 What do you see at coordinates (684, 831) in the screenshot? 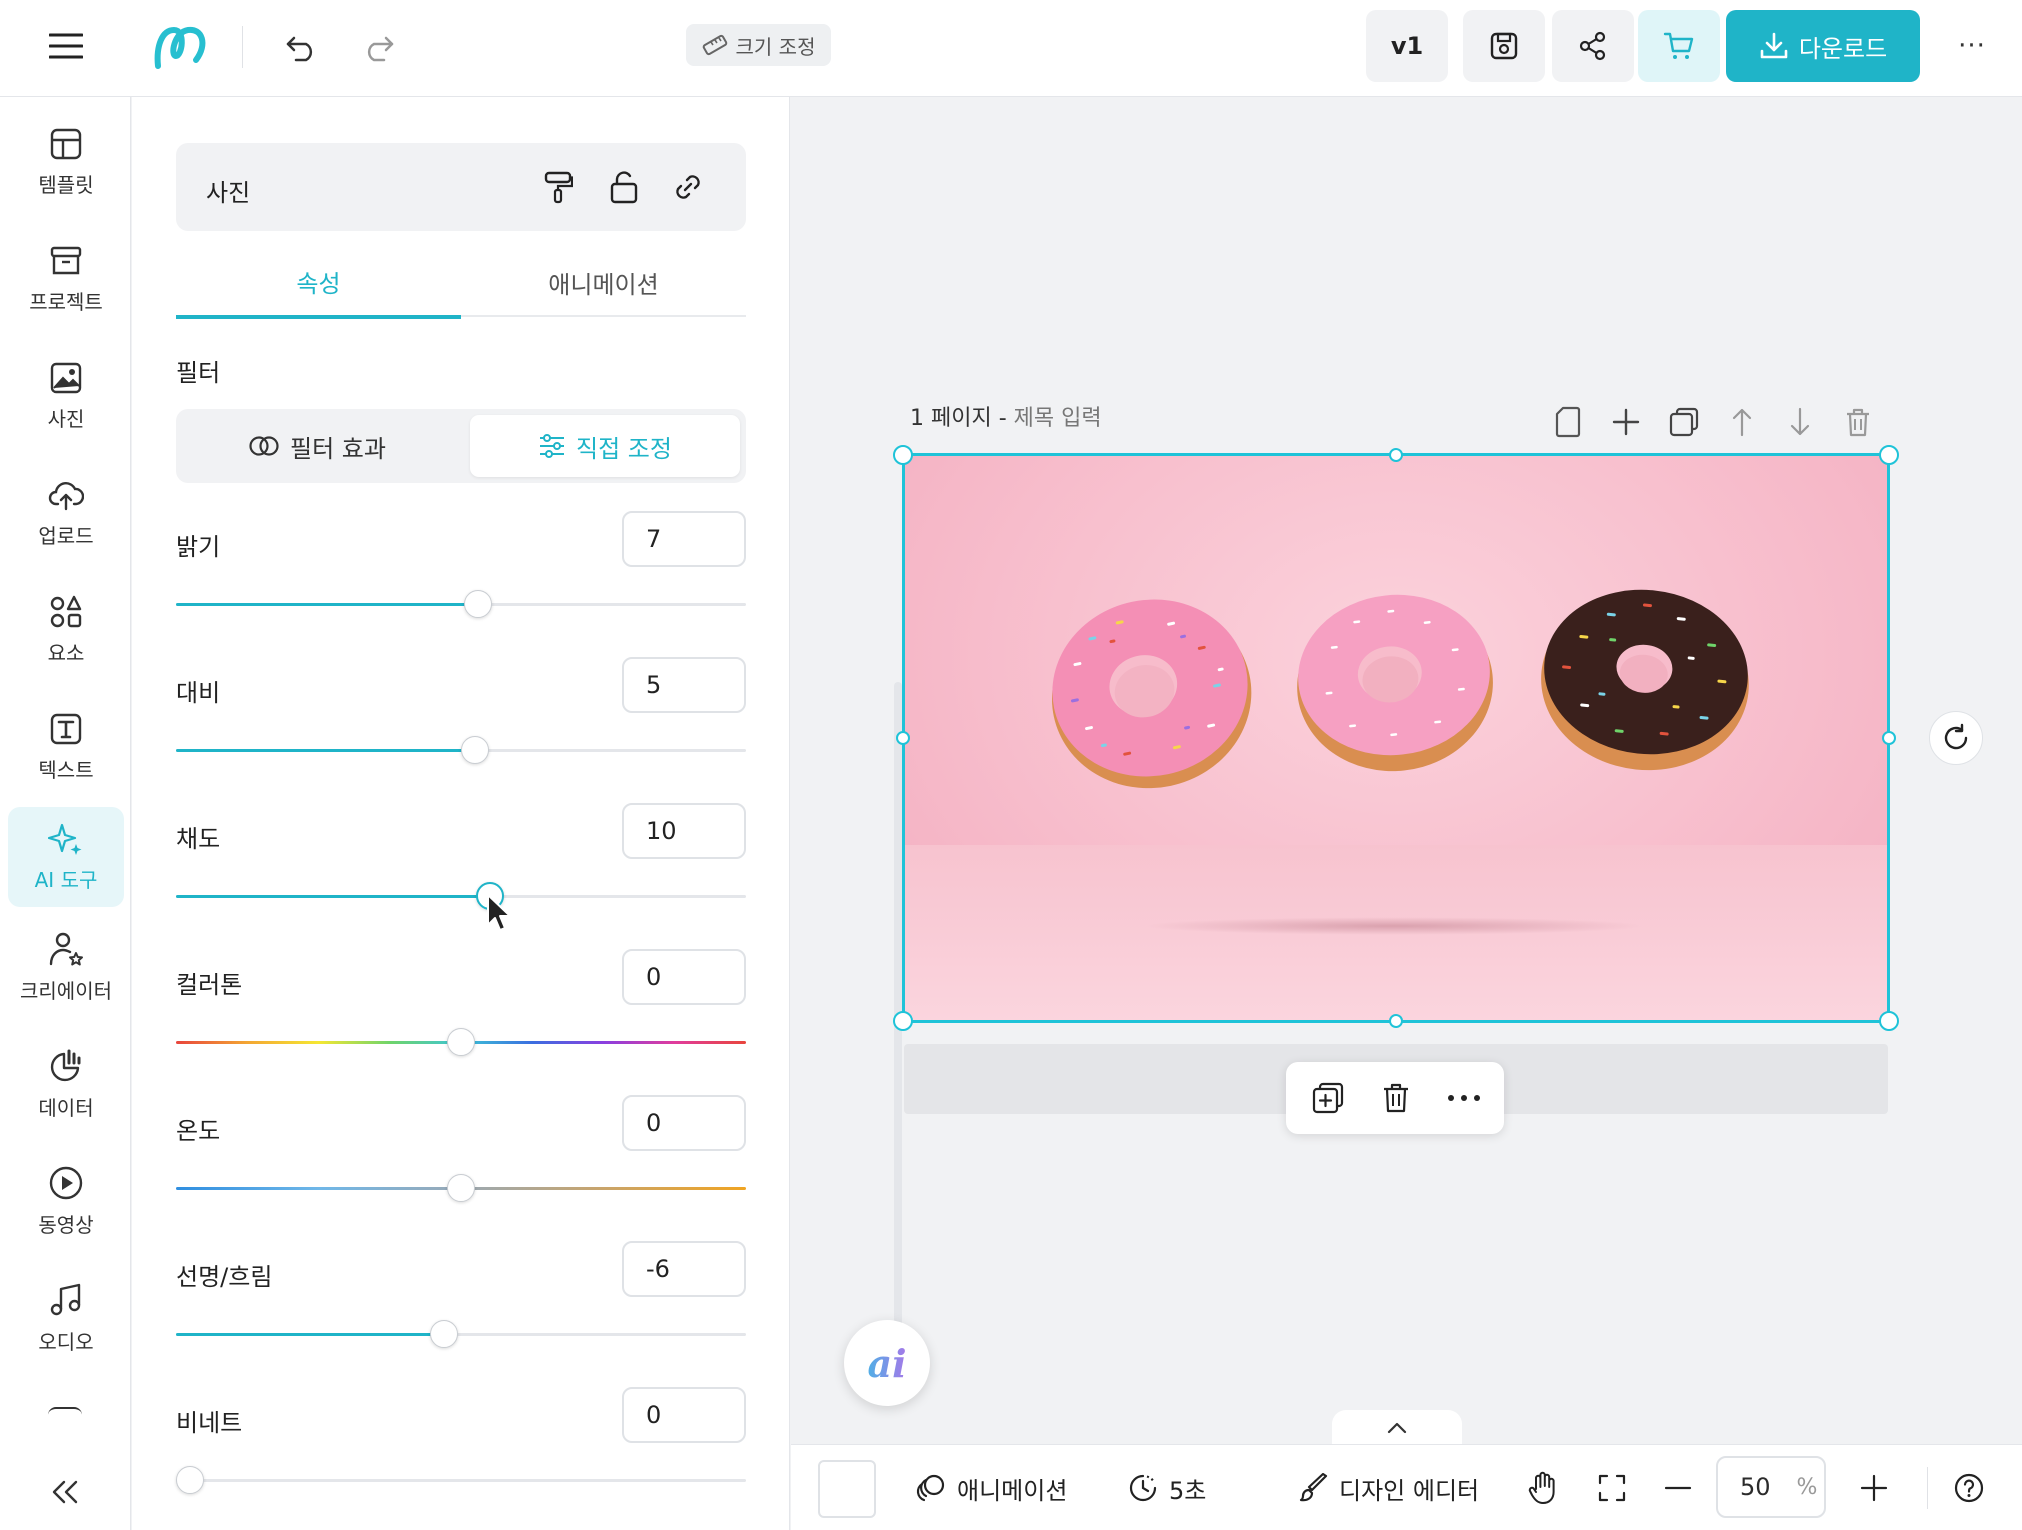
I see `saturation-input: 10` at bounding box center [684, 831].